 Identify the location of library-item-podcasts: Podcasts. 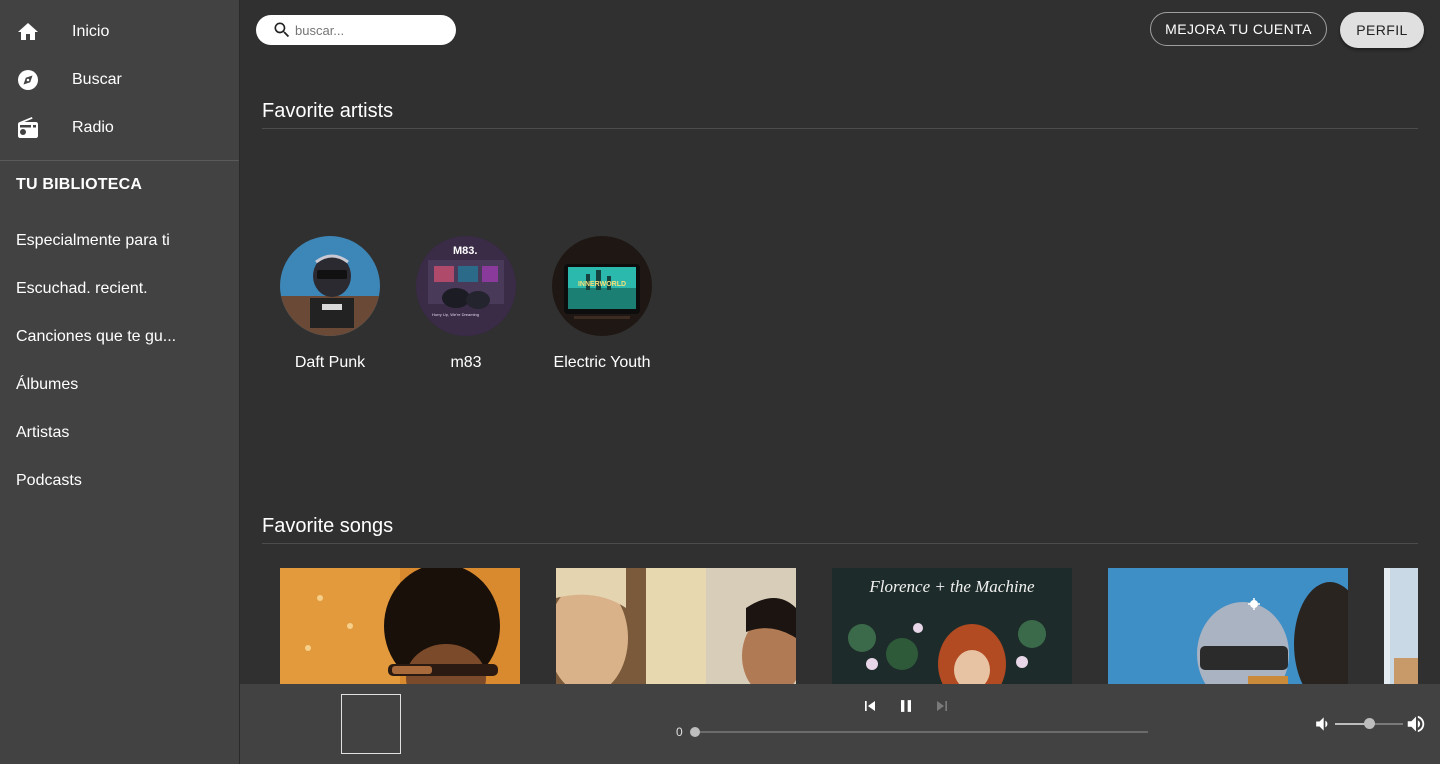
(49, 481).